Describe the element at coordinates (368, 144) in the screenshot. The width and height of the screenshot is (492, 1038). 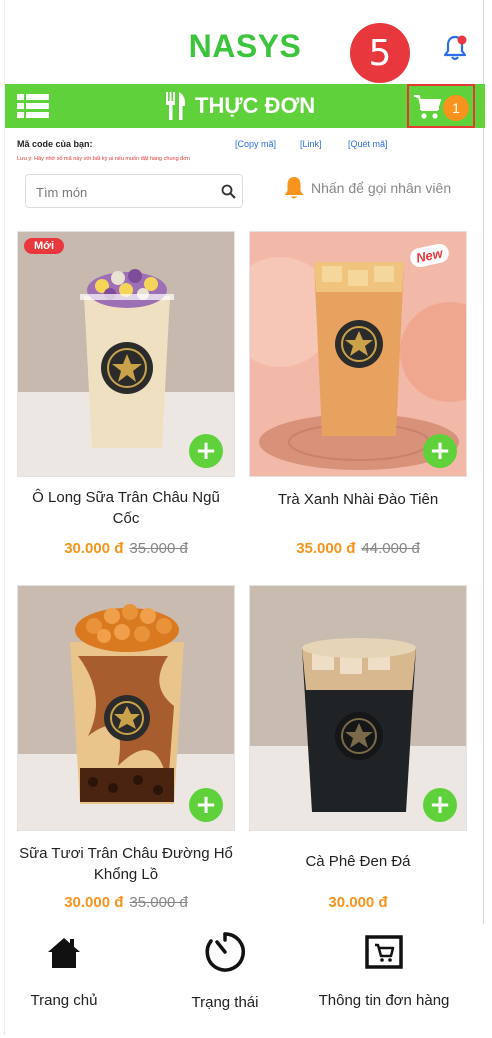
I see `scan-code-link: [Quét mã]` at that location.